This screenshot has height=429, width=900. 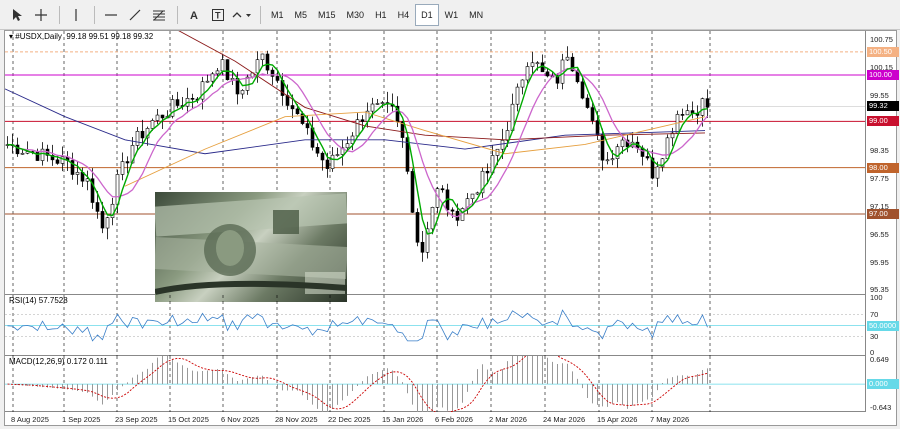 What do you see at coordinates (882, 383) in the screenshot?
I see `macd-axis: 0.649 -0.643 0.000` at bounding box center [882, 383].